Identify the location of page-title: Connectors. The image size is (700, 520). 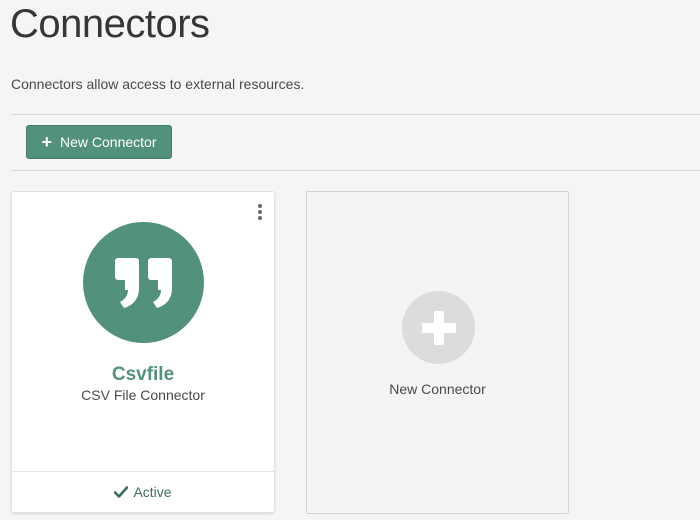
(110, 24).